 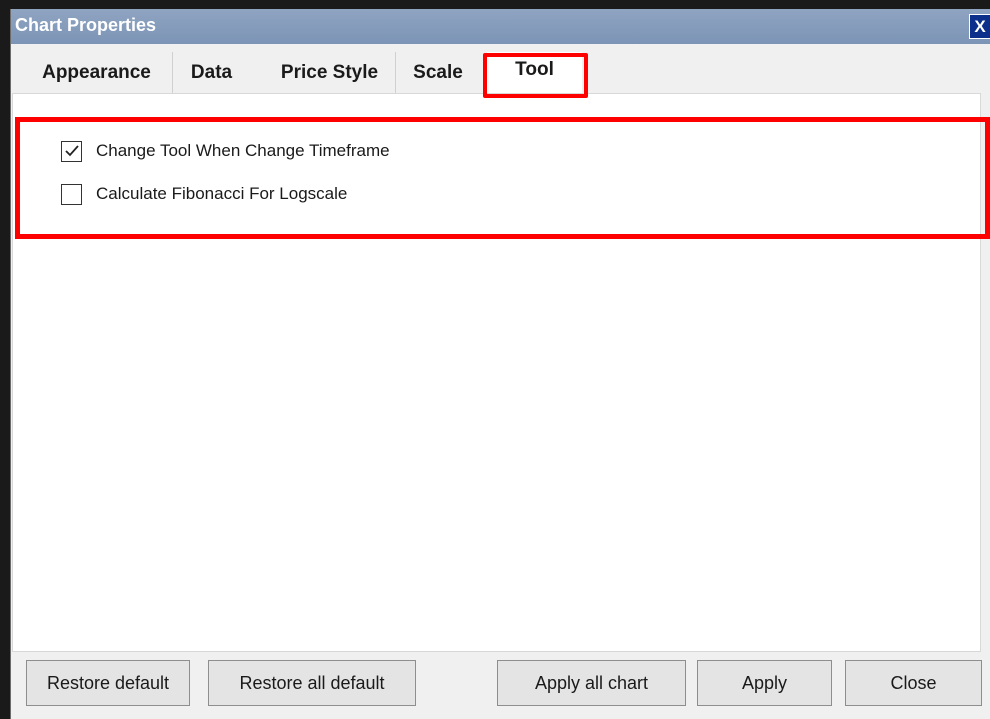 What do you see at coordinates (312, 683) in the screenshot?
I see `restore-all-default-button: Restore all default` at bounding box center [312, 683].